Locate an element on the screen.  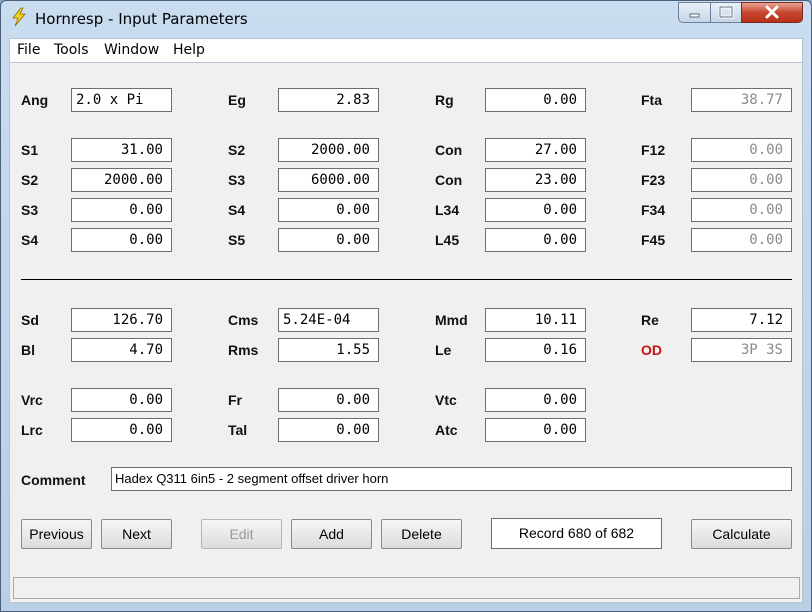
label-s5: S5 is located at coordinates (237, 240).